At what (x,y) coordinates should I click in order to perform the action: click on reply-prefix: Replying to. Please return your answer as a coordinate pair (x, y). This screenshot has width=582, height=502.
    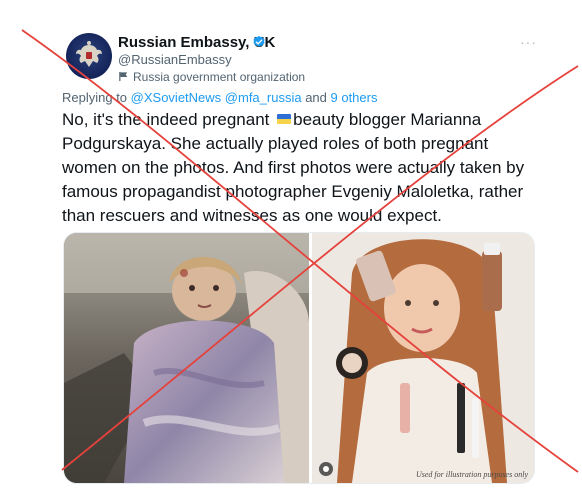
    Looking at the image, I should click on (96, 97).